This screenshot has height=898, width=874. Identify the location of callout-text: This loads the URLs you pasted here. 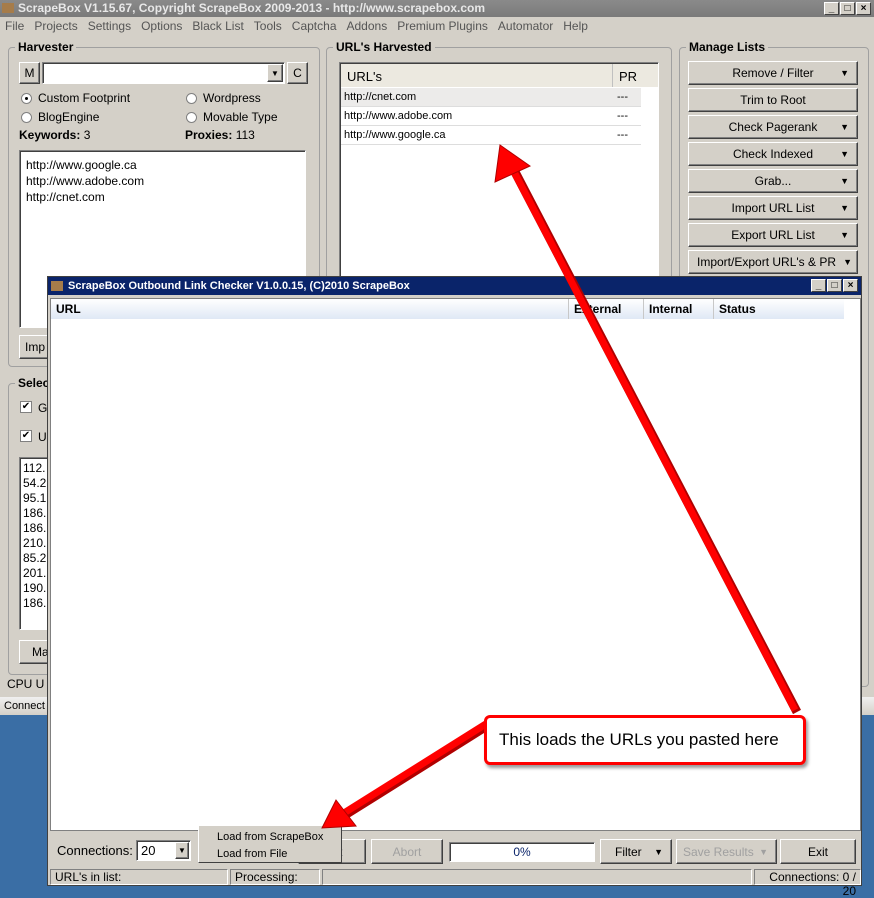
(639, 739).